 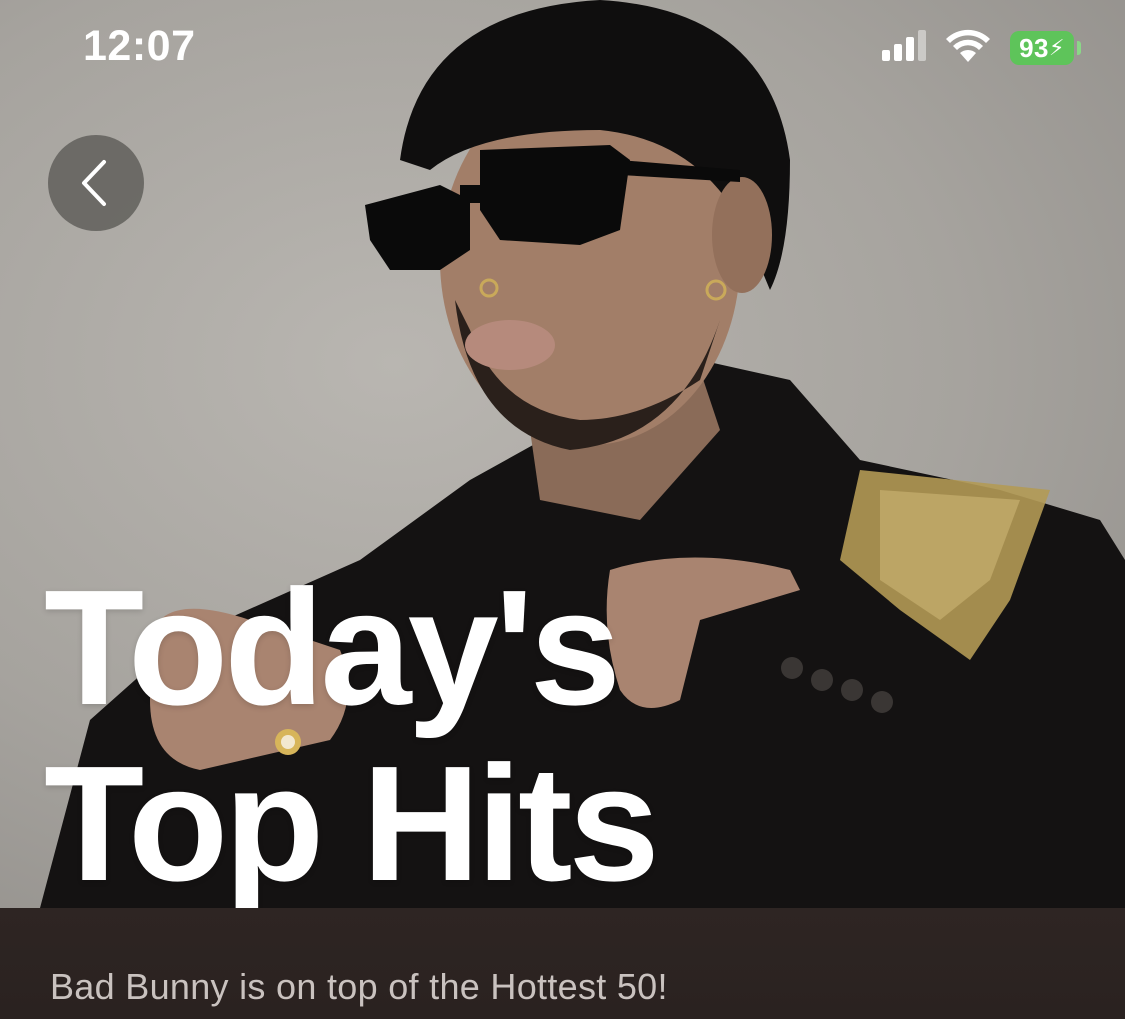 I want to click on back-button, so click(x=96, y=183).